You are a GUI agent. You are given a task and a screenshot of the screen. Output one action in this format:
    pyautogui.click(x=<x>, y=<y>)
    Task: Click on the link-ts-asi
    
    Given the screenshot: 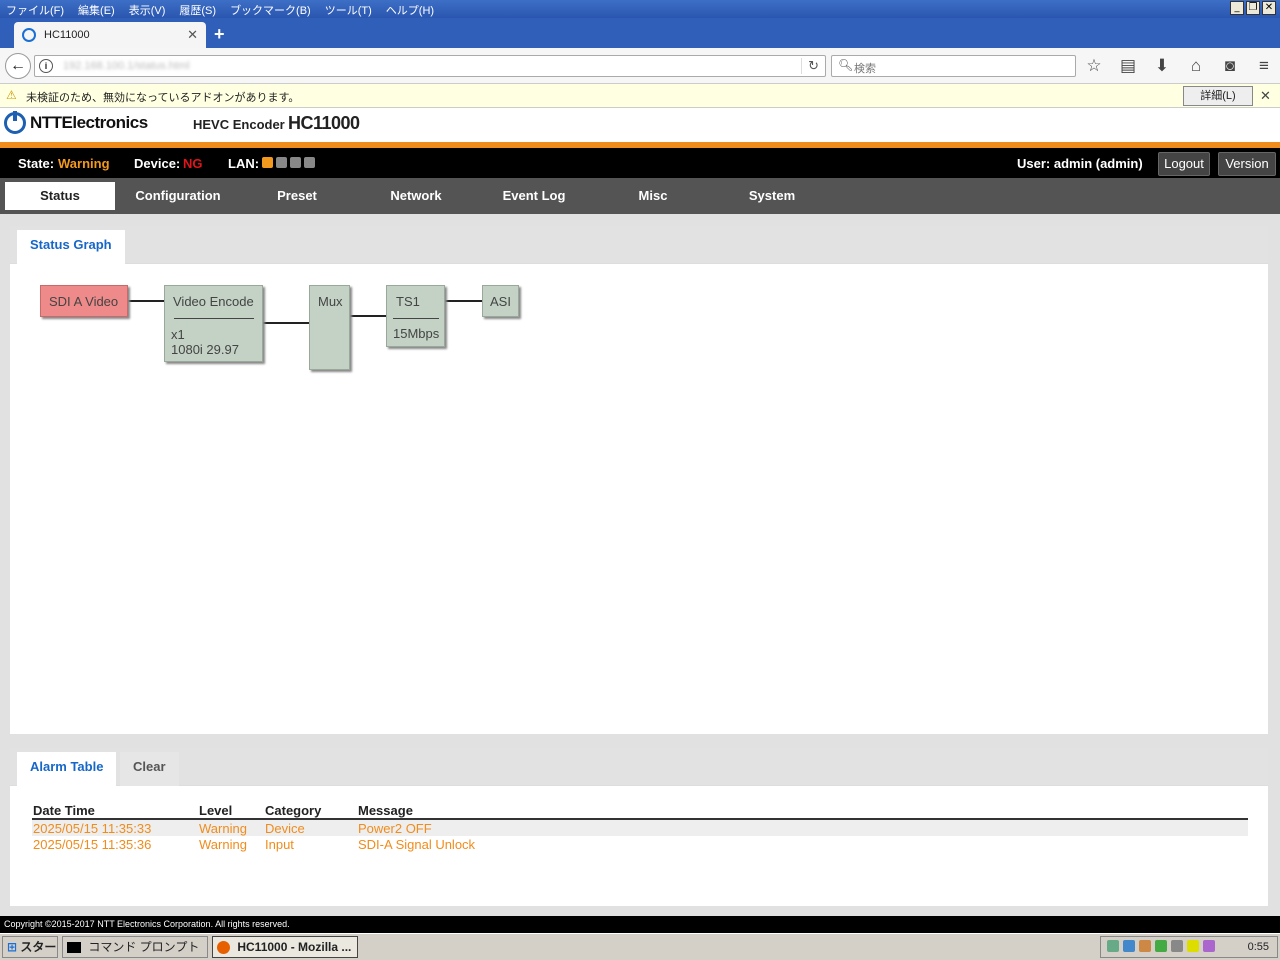 What is the action you would take?
    pyautogui.click(x=463, y=301)
    